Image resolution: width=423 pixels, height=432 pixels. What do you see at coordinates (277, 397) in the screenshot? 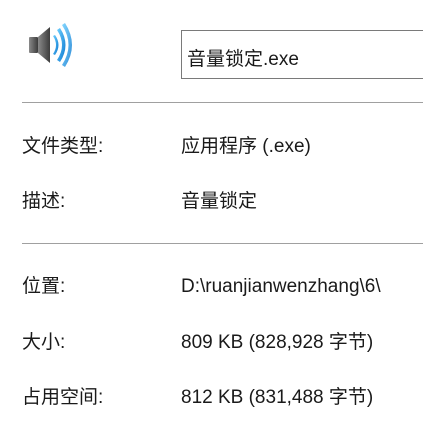
I see `size-on-disk-value: 812 KB (831,488 字节)` at bounding box center [277, 397].